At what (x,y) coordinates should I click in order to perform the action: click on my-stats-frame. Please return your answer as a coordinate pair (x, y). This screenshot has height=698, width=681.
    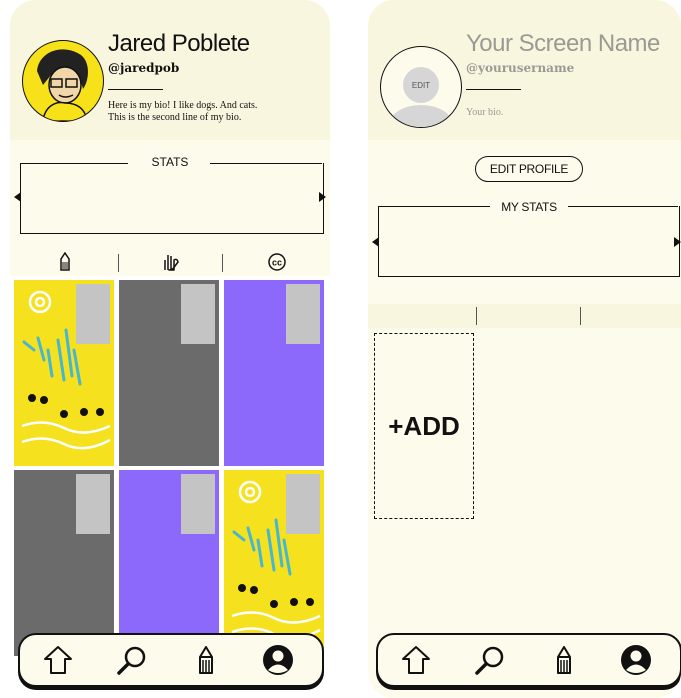
    Looking at the image, I should click on (529, 241).